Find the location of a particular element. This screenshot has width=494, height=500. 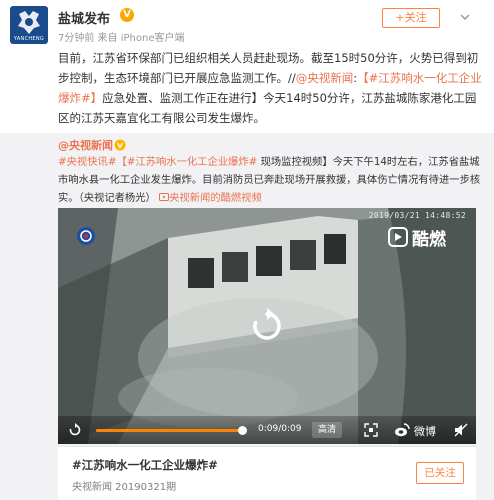

repost-author: @央视新闻 is located at coordinates (85, 145).